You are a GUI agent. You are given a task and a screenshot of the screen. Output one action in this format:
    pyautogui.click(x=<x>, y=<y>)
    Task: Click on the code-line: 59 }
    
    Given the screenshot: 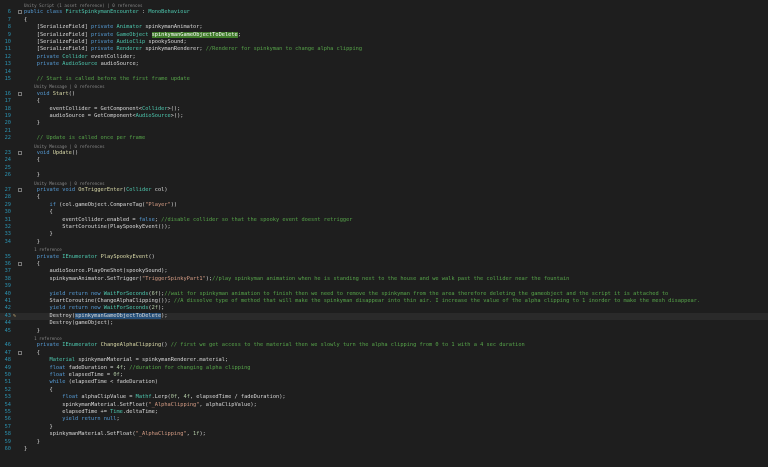 What is the action you would take?
    pyautogui.click(x=384, y=442)
    